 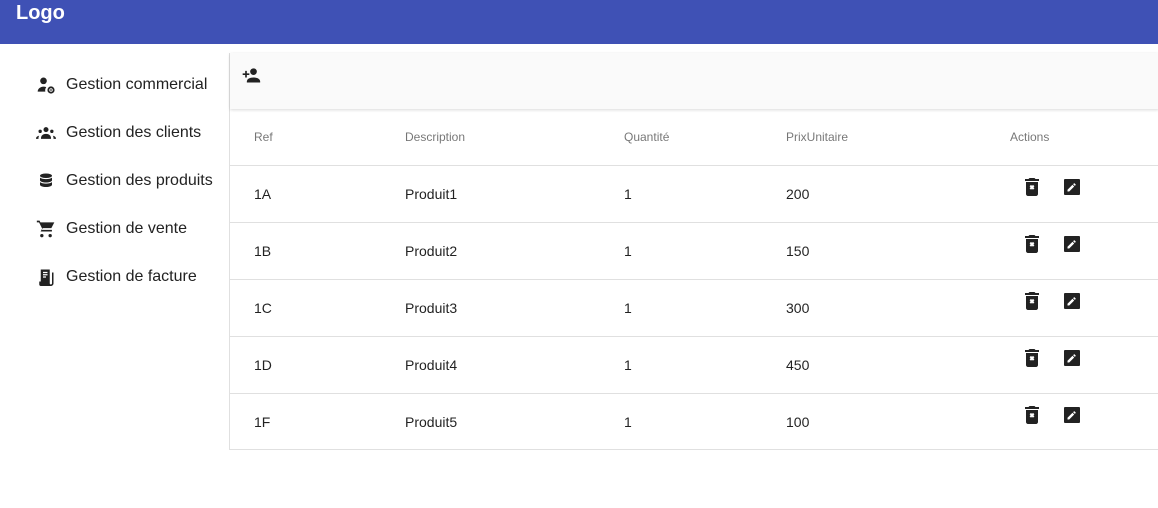 I want to click on table-row: 1B Produit2 1 150, so click(x=694, y=251).